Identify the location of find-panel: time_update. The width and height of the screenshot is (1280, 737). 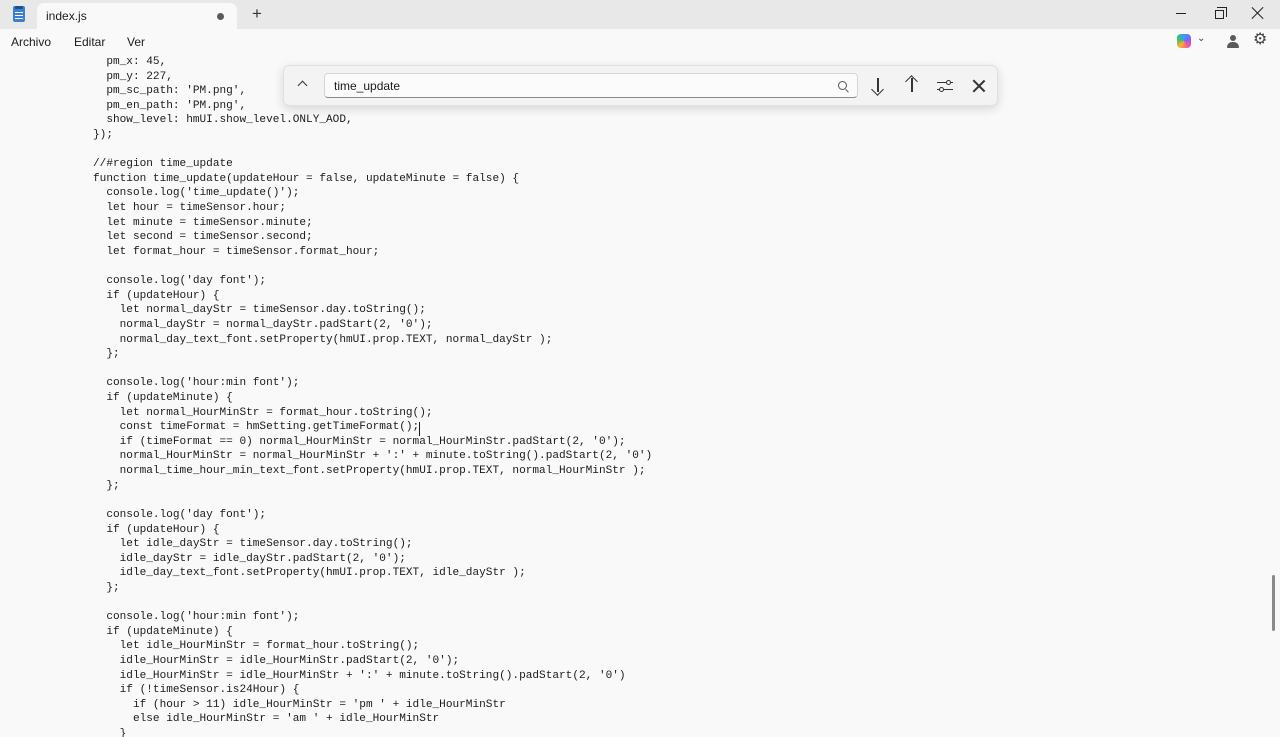
(640, 85).